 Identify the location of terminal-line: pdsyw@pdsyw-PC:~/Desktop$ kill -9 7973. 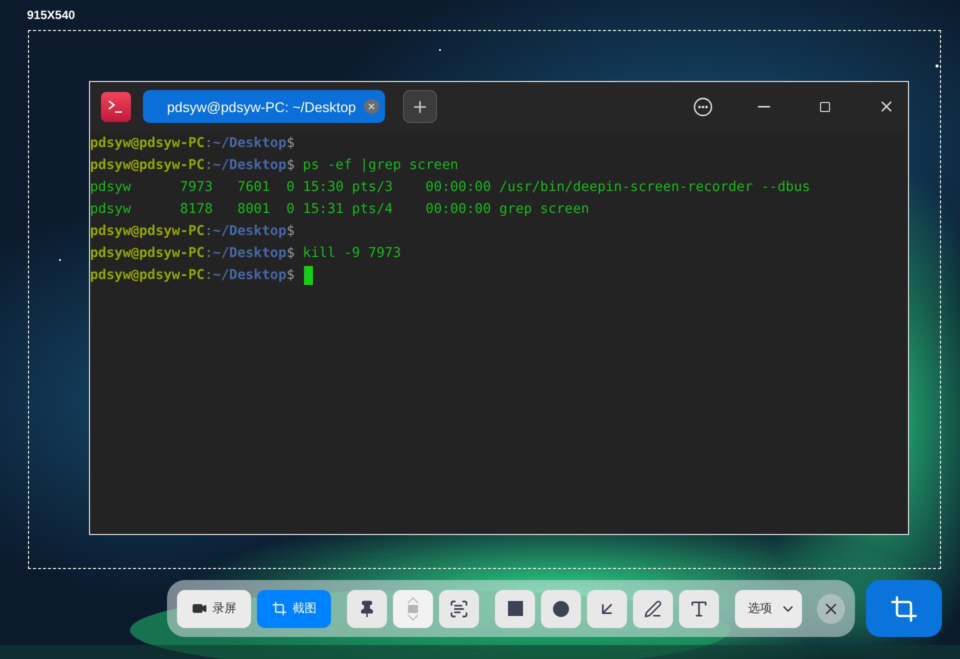
(246, 253).